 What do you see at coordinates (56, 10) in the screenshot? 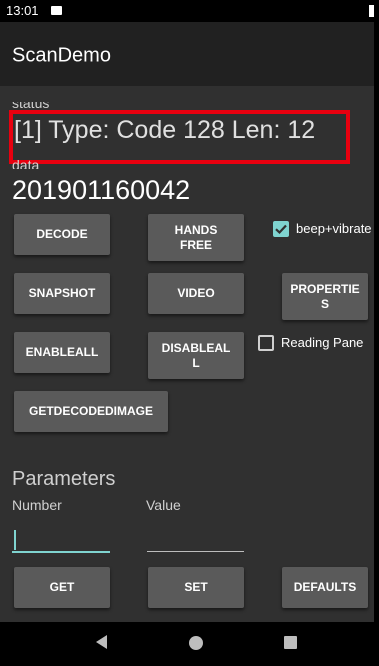
I see `image-notification-icon` at bounding box center [56, 10].